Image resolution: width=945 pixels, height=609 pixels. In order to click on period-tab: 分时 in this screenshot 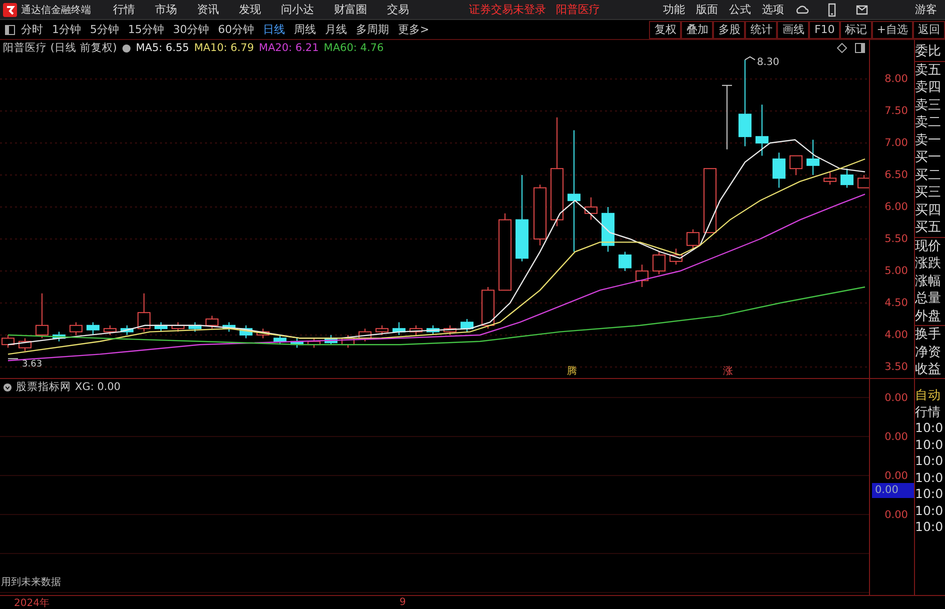, I will do `click(32, 29)`.